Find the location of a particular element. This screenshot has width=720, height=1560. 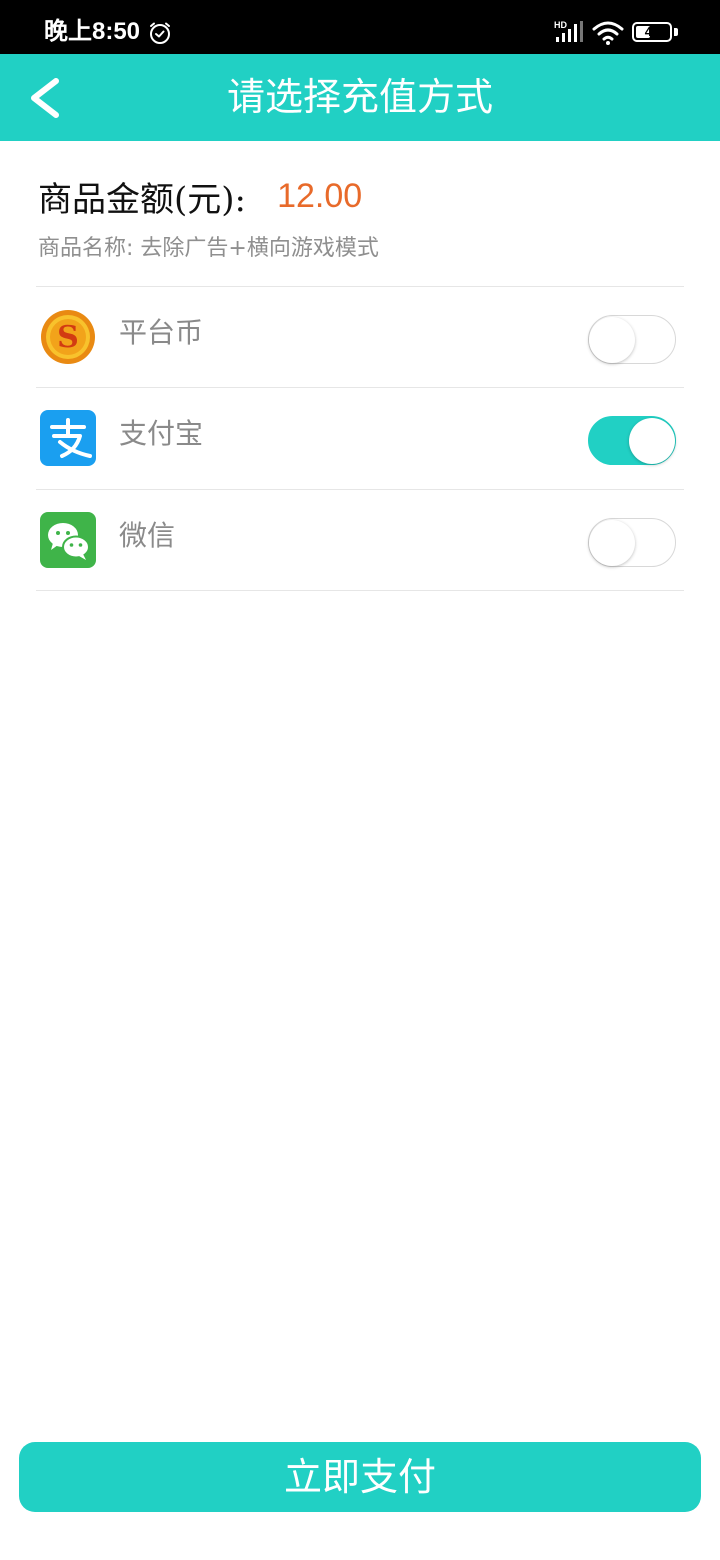

toggle-alipay is located at coordinates (632, 440).